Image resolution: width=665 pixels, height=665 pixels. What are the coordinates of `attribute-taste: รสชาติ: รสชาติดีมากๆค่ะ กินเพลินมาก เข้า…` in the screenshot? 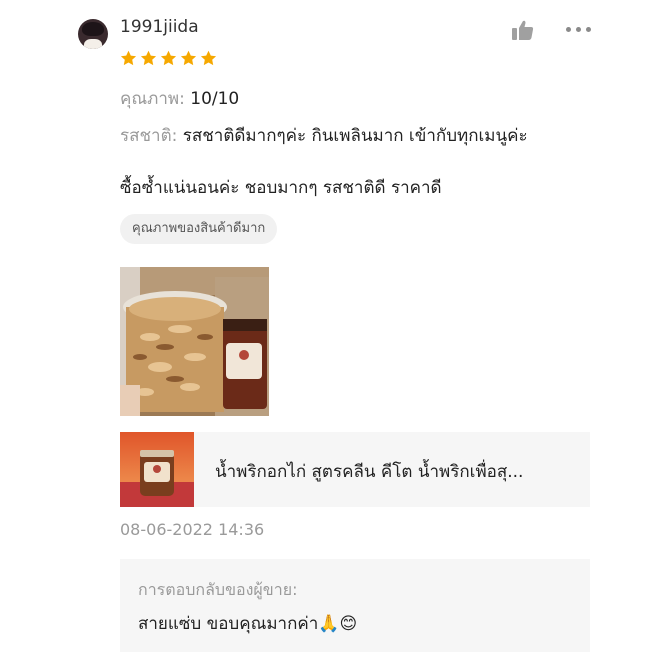 It's located at (324, 135).